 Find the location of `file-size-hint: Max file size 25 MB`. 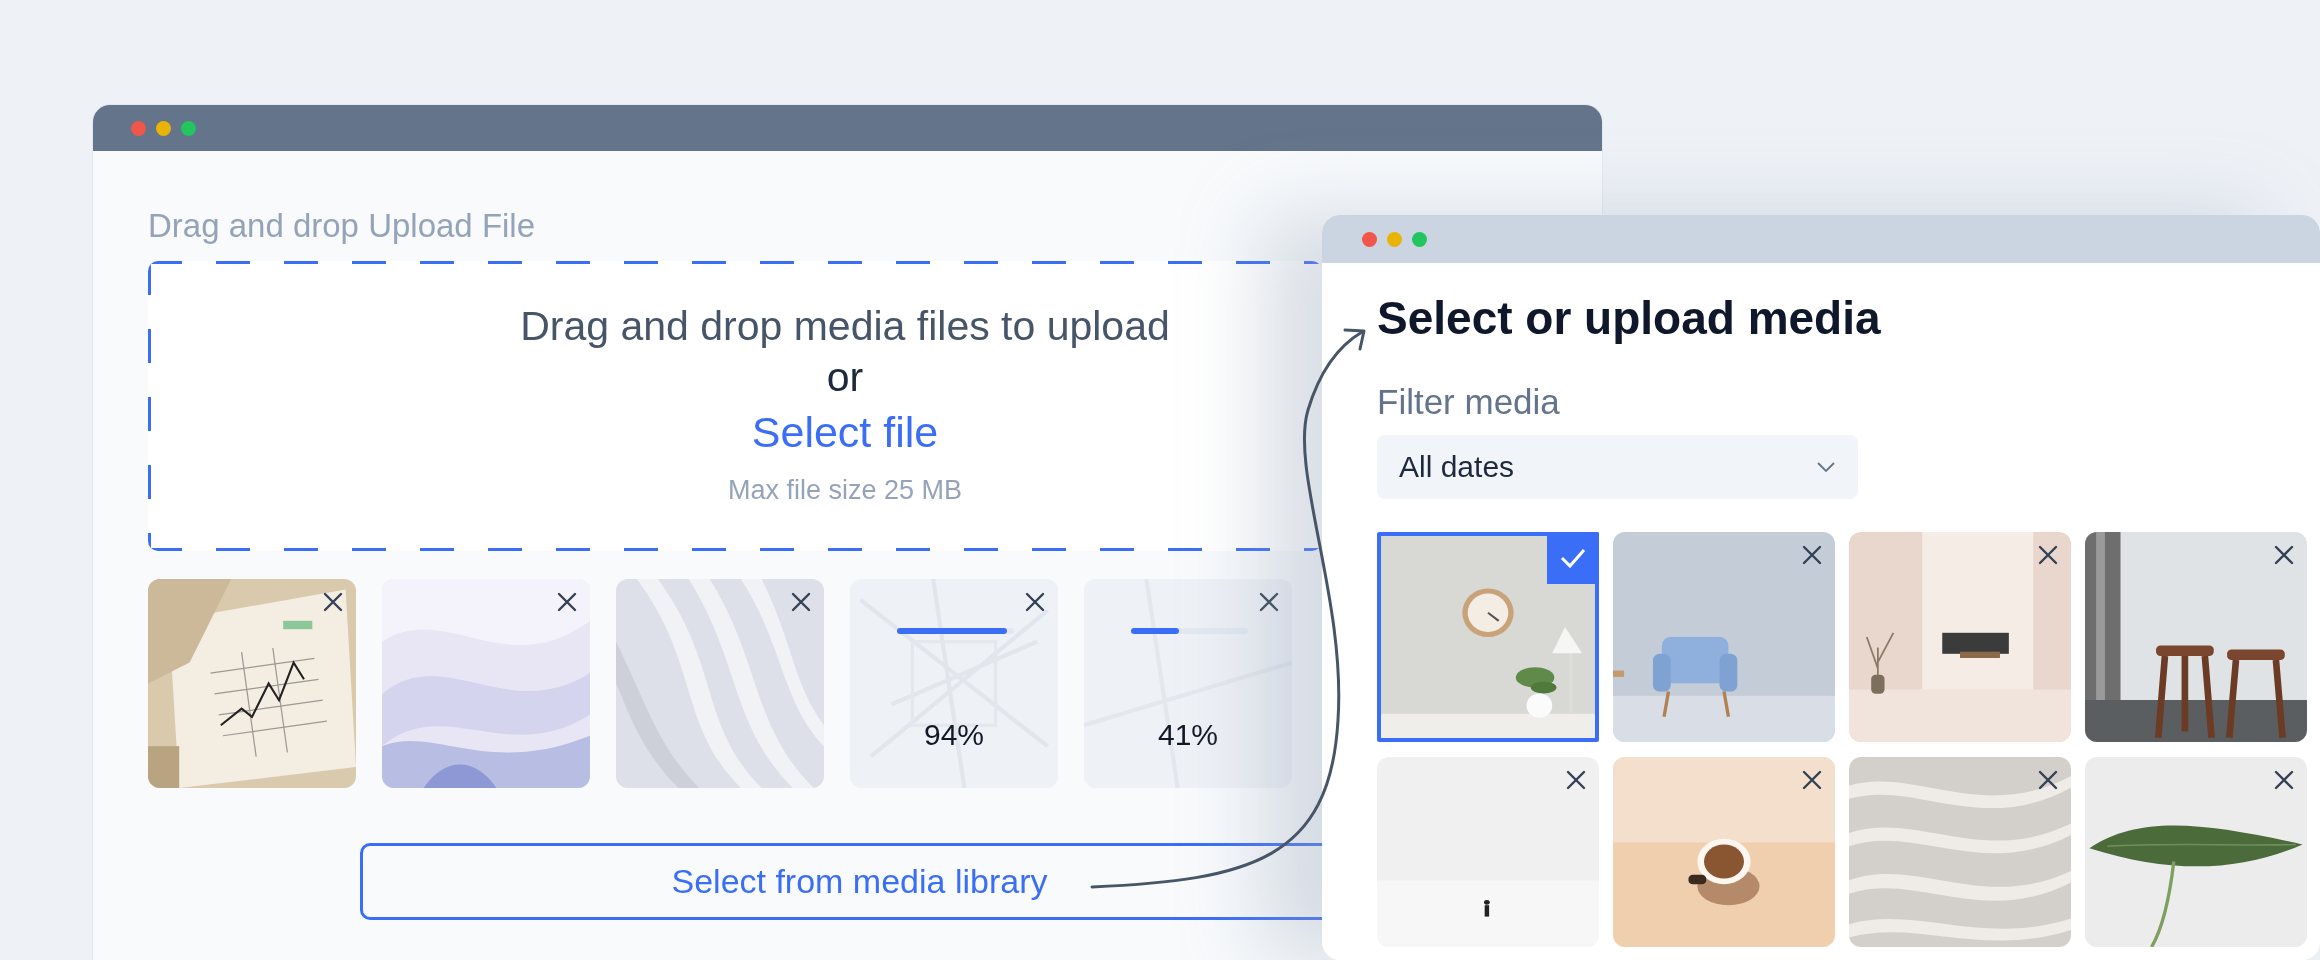

file-size-hint: Max file size 25 MB is located at coordinates (845, 490).